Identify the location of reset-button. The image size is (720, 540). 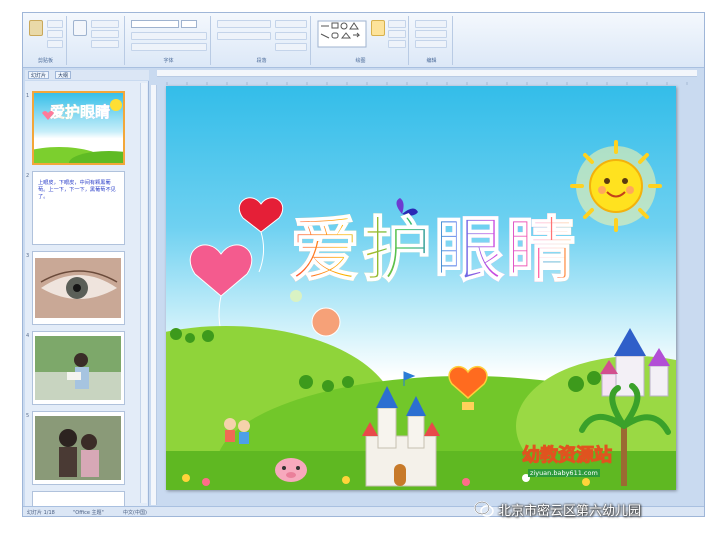
(105, 34).